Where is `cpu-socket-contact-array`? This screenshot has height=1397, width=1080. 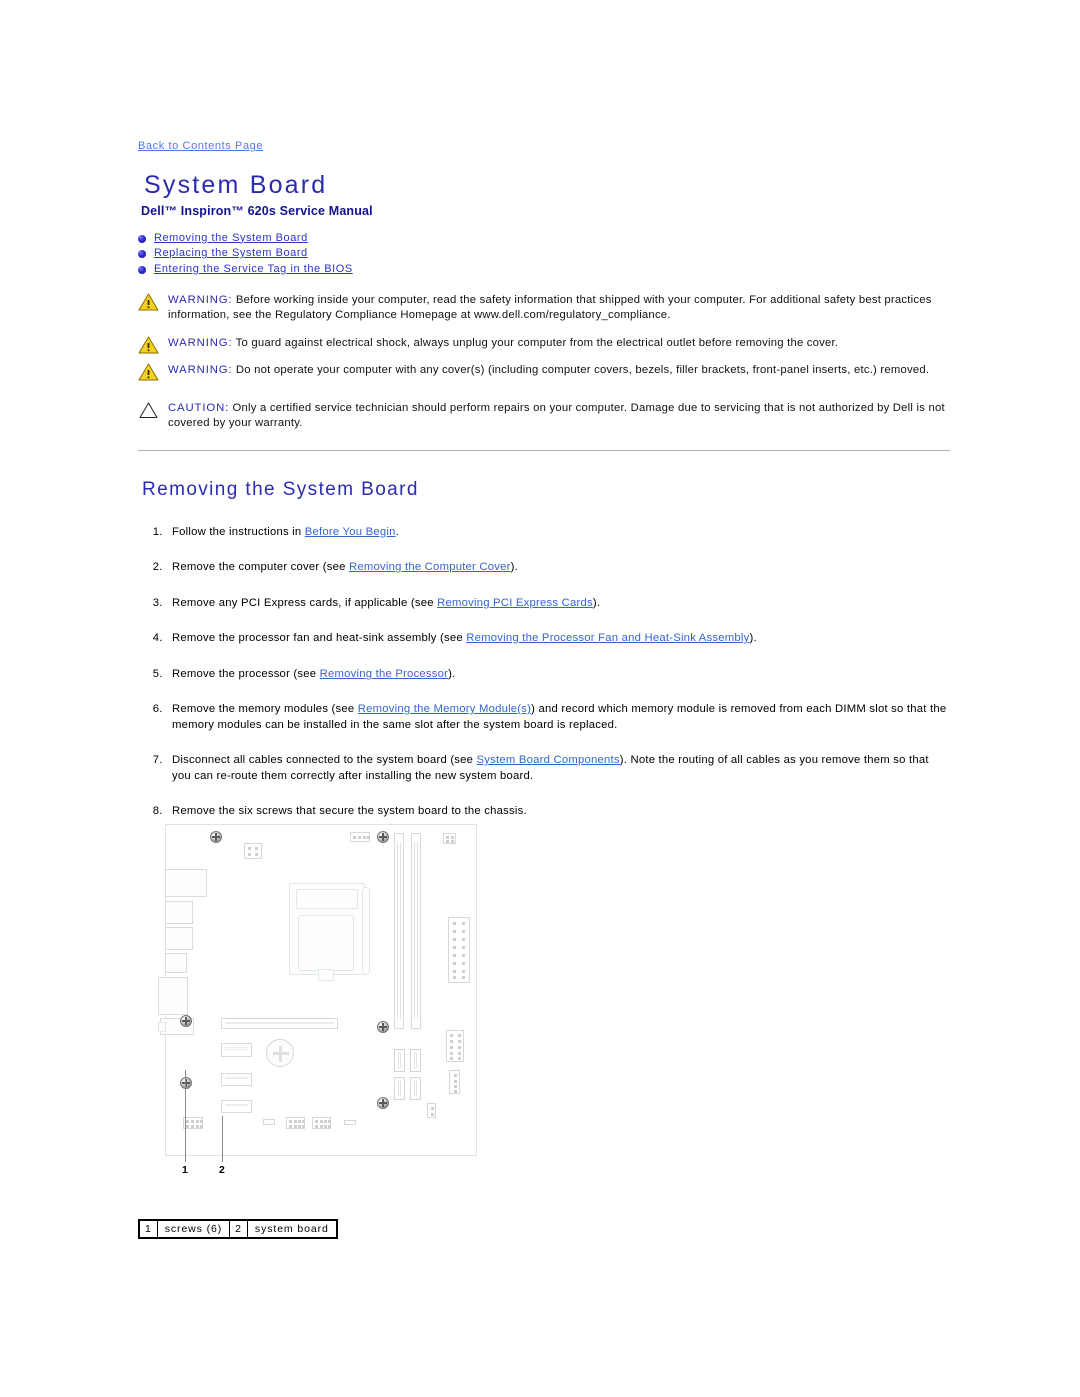 cpu-socket-contact-array is located at coordinates (326, 943).